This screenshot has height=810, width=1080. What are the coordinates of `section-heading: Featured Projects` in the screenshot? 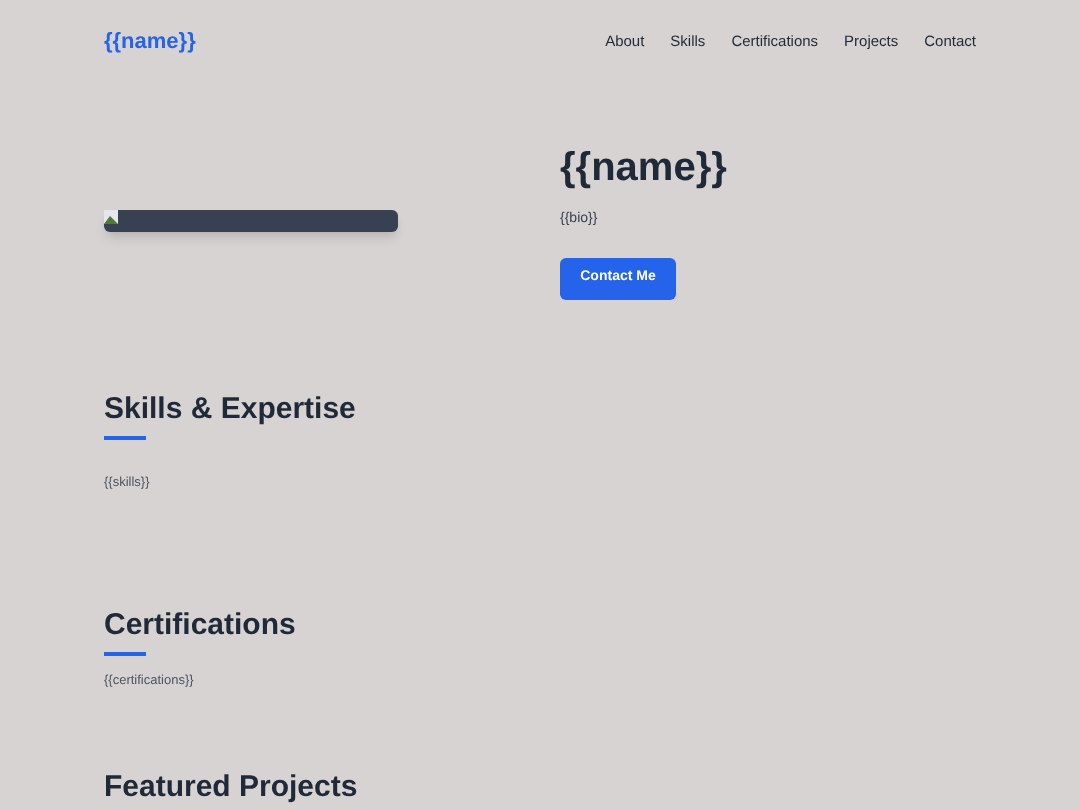 It's located at (232, 788).